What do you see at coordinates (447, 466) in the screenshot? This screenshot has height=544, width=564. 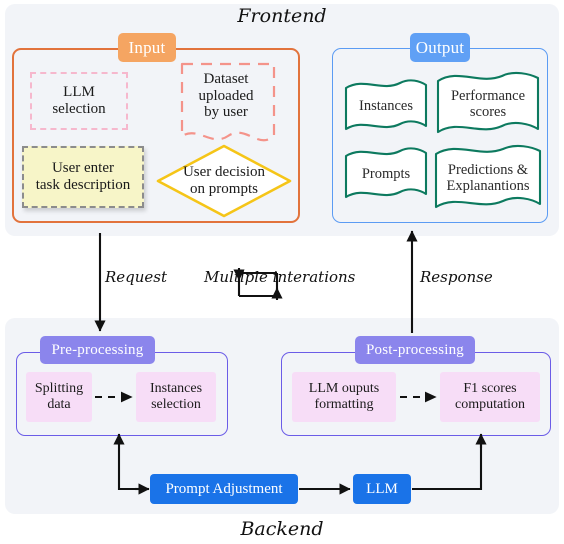 I see `llm-to-postprocessing-arrow` at bounding box center [447, 466].